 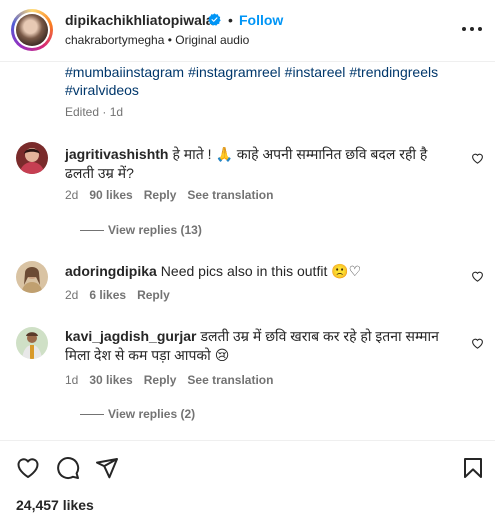 I want to click on comment-likes: 30 likes, so click(x=110, y=380).